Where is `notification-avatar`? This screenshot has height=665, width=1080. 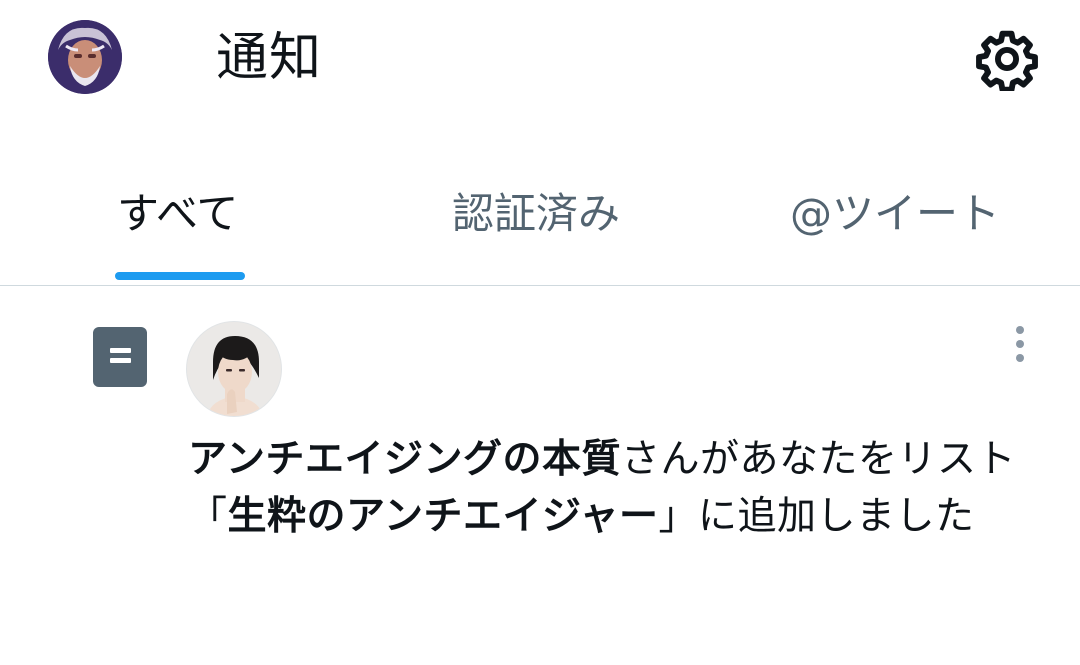 notification-avatar is located at coordinates (234, 369).